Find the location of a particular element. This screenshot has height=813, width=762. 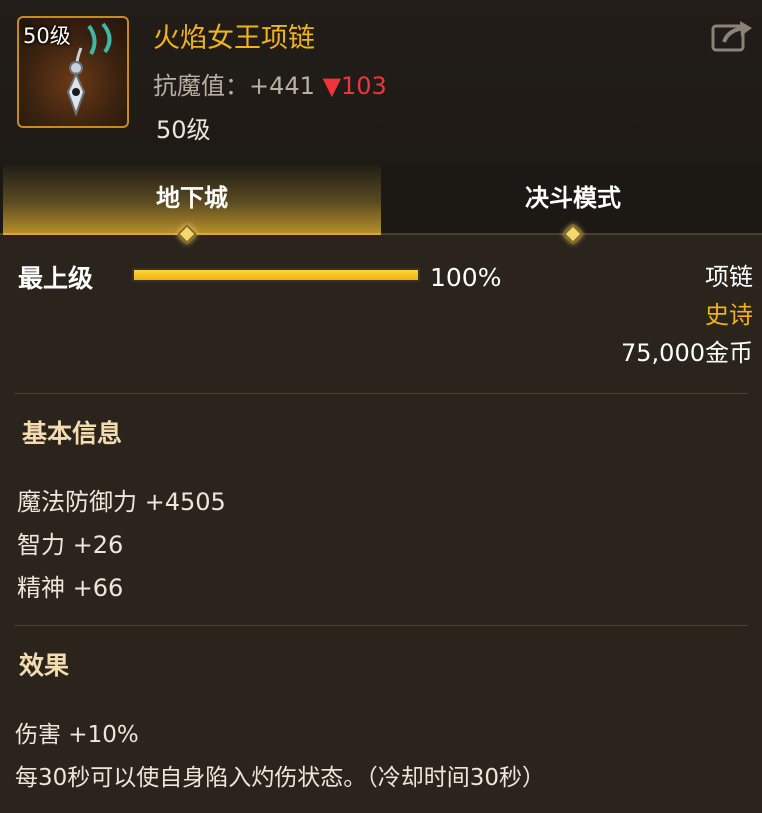

necklace-icon: 50级 is located at coordinates (73, 72).